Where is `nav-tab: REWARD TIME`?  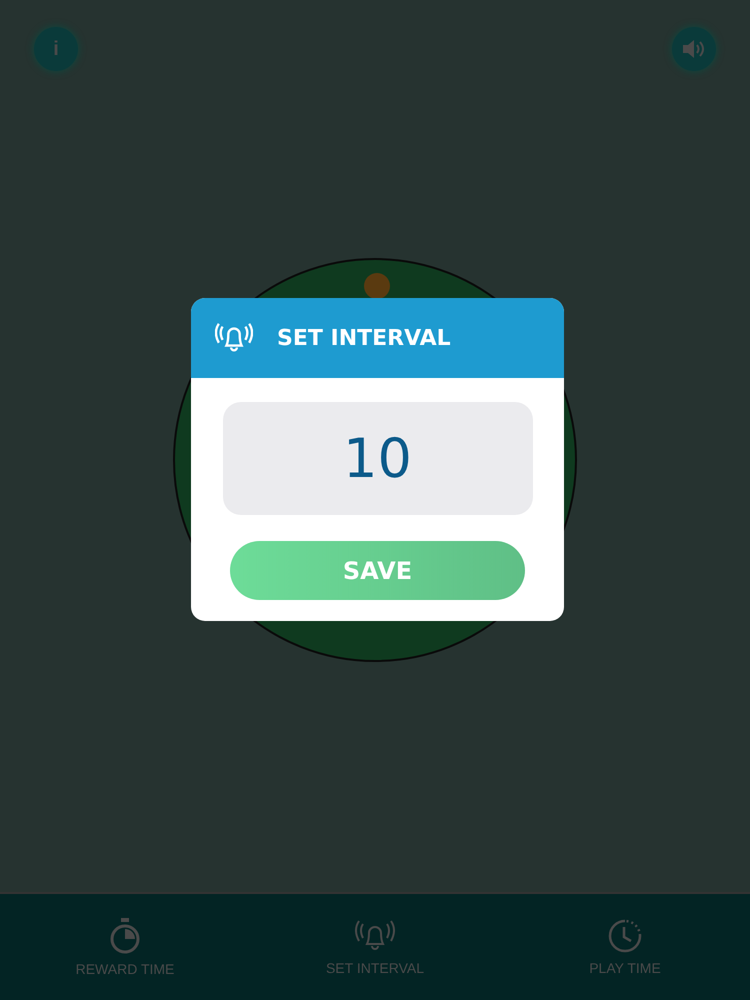 nav-tab: REWARD TIME is located at coordinates (125, 947).